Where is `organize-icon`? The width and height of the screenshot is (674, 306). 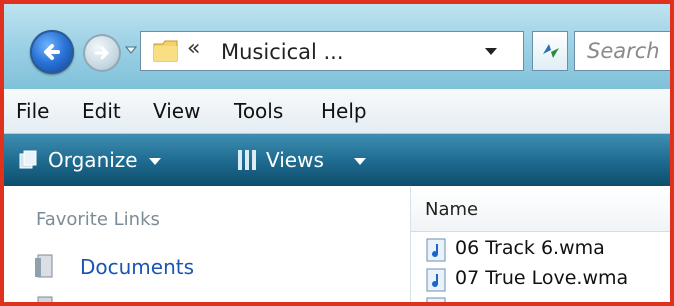
organize-icon is located at coordinates (28, 159).